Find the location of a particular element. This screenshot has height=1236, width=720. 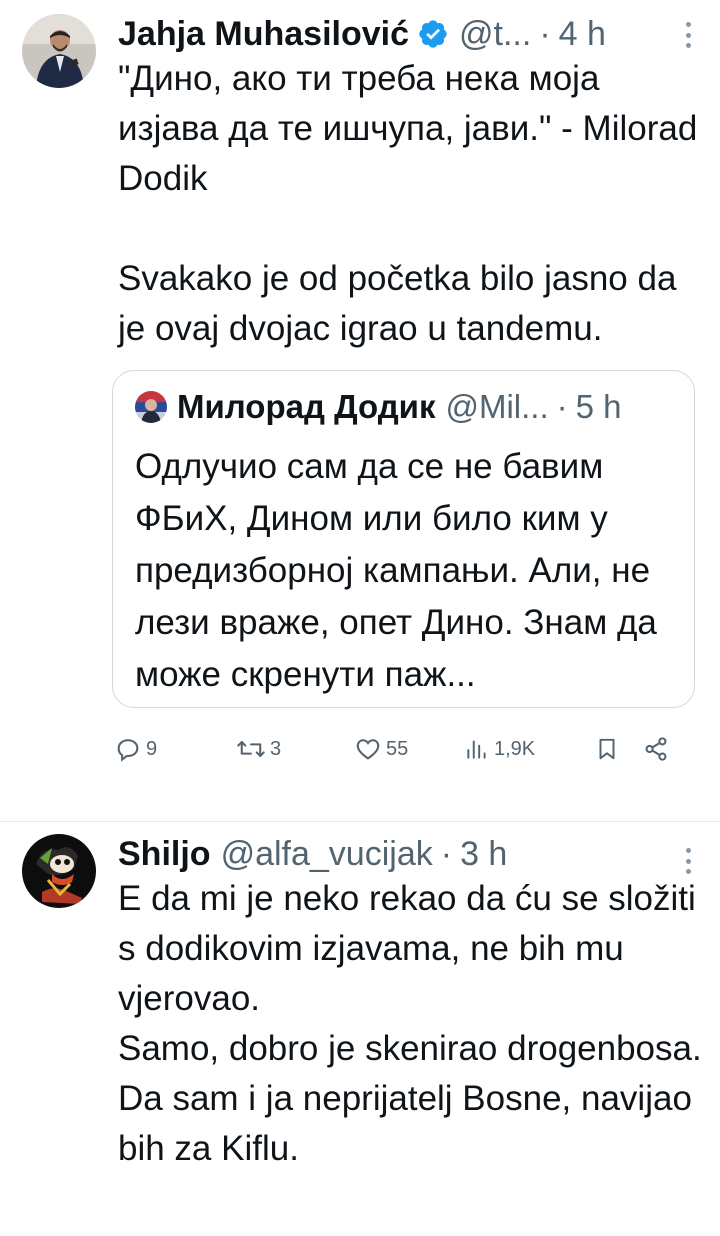

like-count: 55 is located at coordinates (397, 748).